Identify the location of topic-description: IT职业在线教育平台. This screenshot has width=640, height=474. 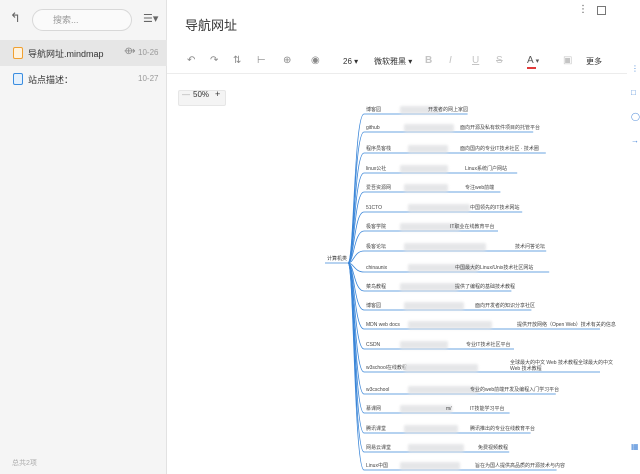
(472, 227).